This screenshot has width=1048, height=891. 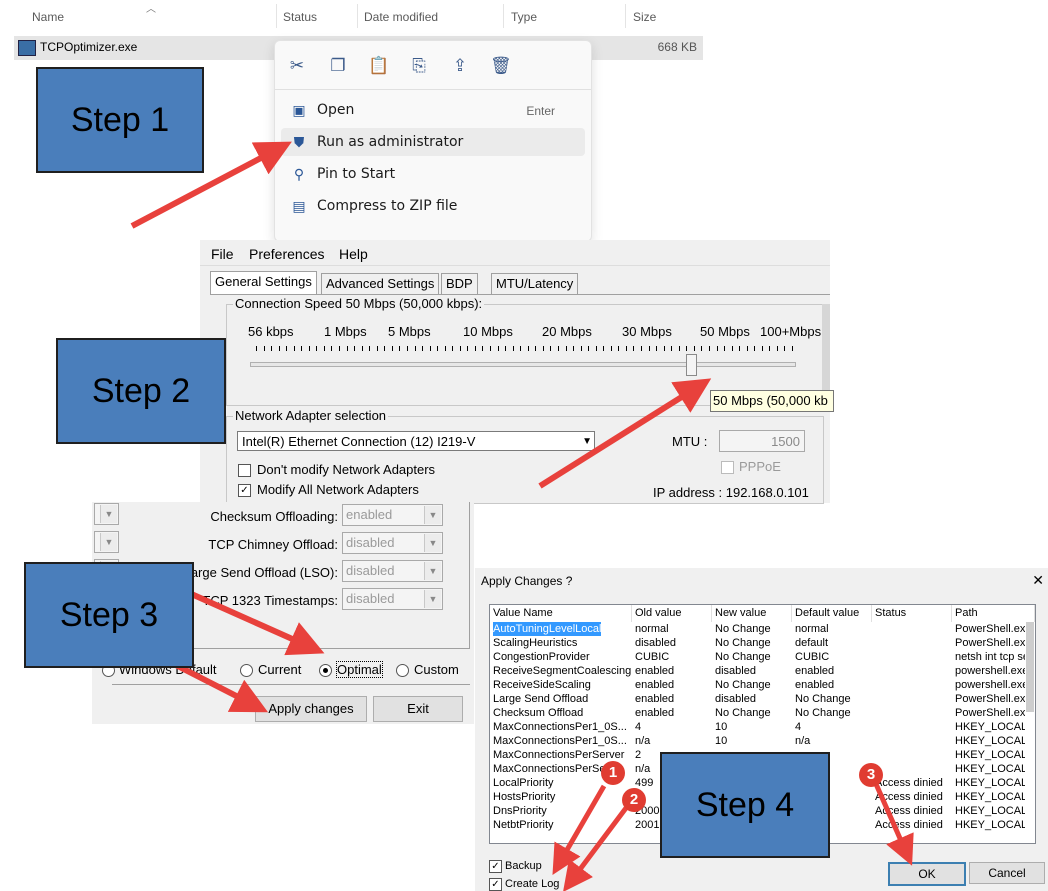 I want to click on step-4-label: Step 4, so click(x=745, y=805).